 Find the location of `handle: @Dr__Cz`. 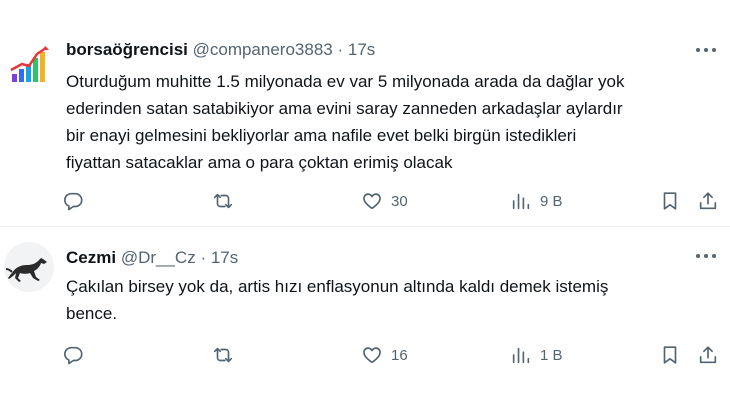

handle: @Dr__Cz is located at coordinates (158, 257).